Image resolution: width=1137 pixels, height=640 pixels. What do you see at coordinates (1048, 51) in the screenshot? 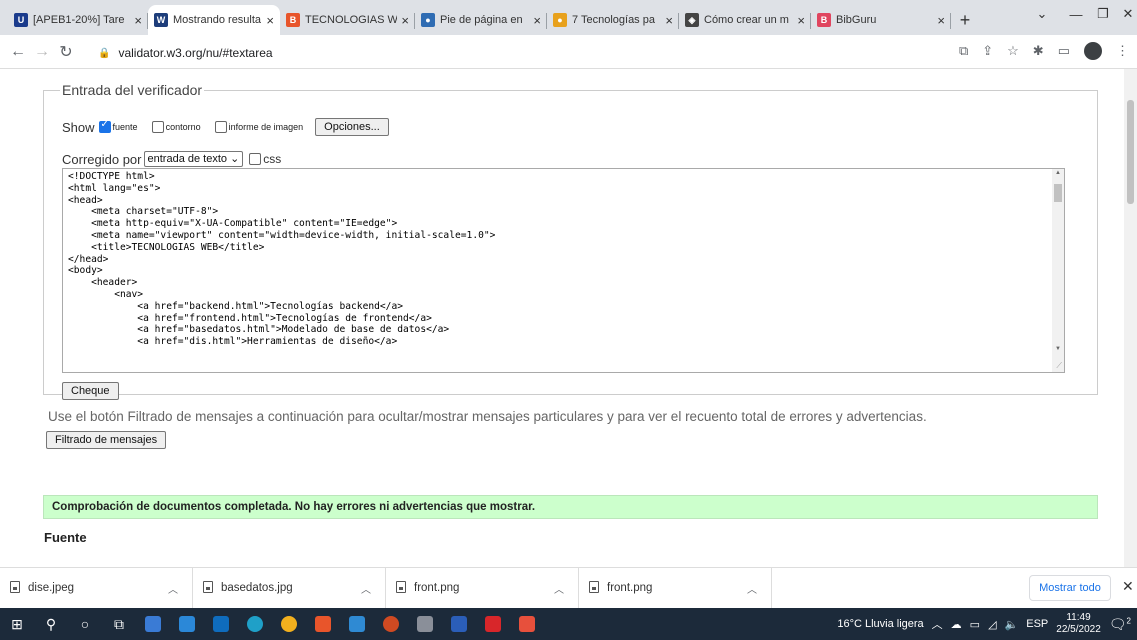
I see `browser-actions: ⧉ ⇪ ☆ ✱ ▭ ⋮` at bounding box center [1048, 51].